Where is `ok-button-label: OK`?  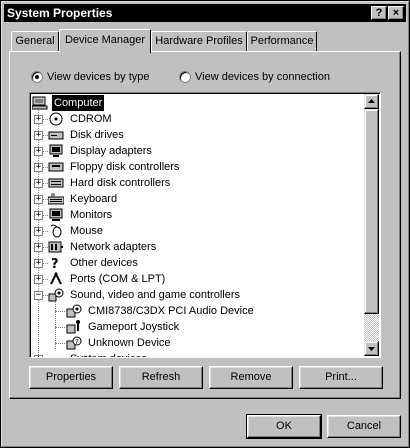 ok-button-label: OK is located at coordinates (284, 426).